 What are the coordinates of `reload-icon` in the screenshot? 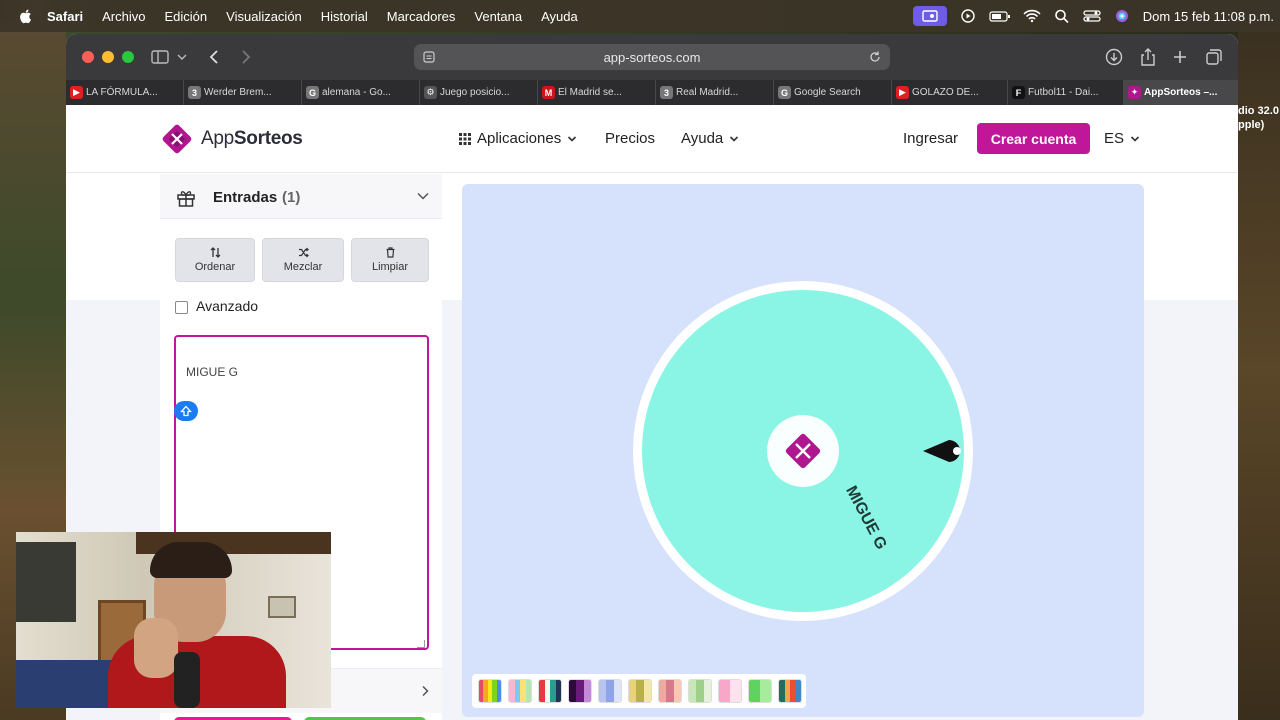 It's located at (875, 57).